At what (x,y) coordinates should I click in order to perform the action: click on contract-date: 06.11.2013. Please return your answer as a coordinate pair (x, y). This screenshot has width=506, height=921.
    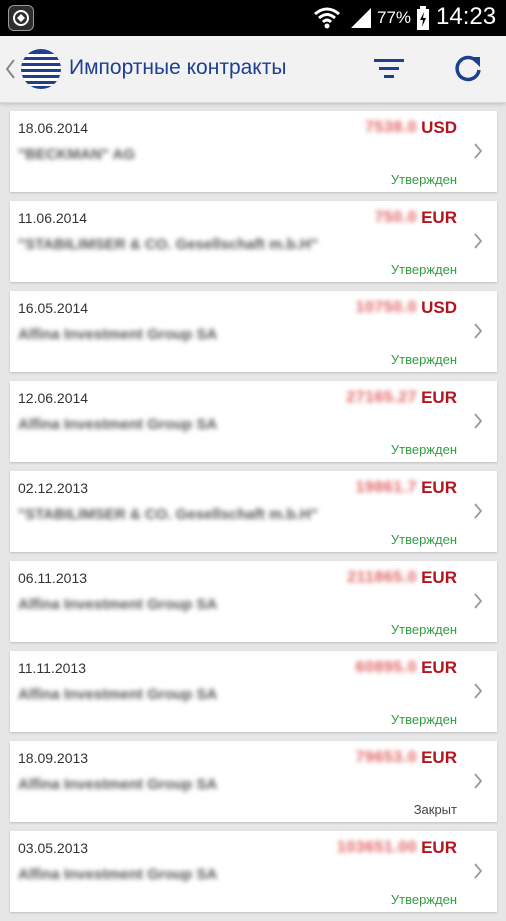
    Looking at the image, I should click on (53, 578).